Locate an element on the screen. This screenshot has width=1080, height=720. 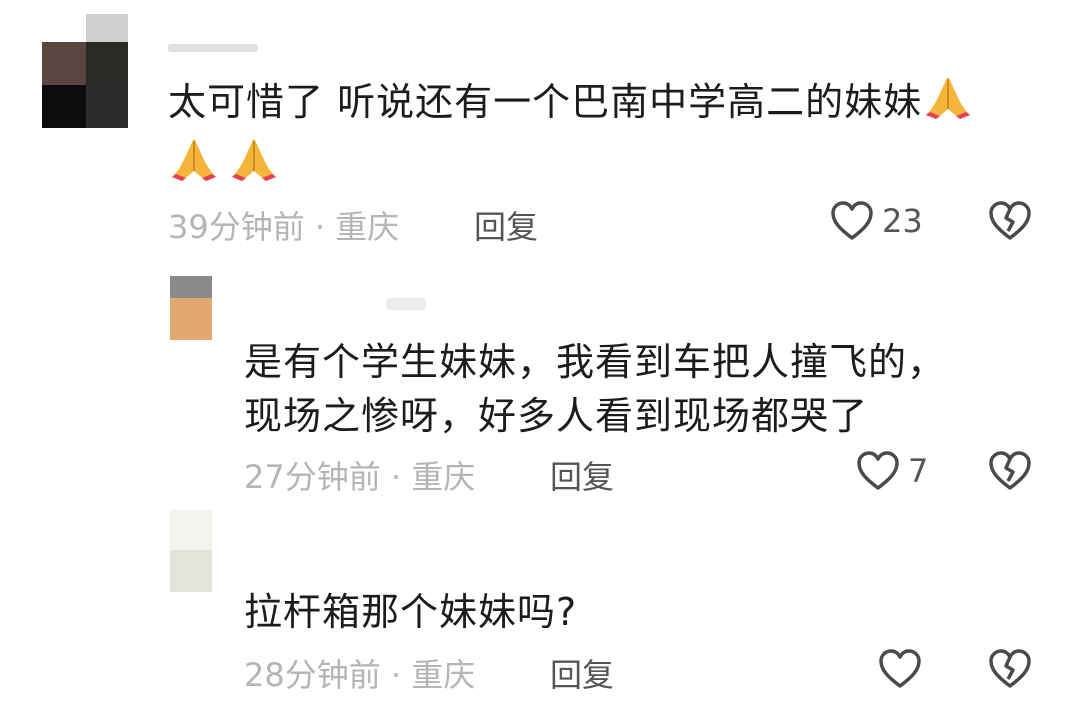
comment-text-line2: 现场之惨呀，好多人看到现场都哭了 is located at coordinates (556, 416).